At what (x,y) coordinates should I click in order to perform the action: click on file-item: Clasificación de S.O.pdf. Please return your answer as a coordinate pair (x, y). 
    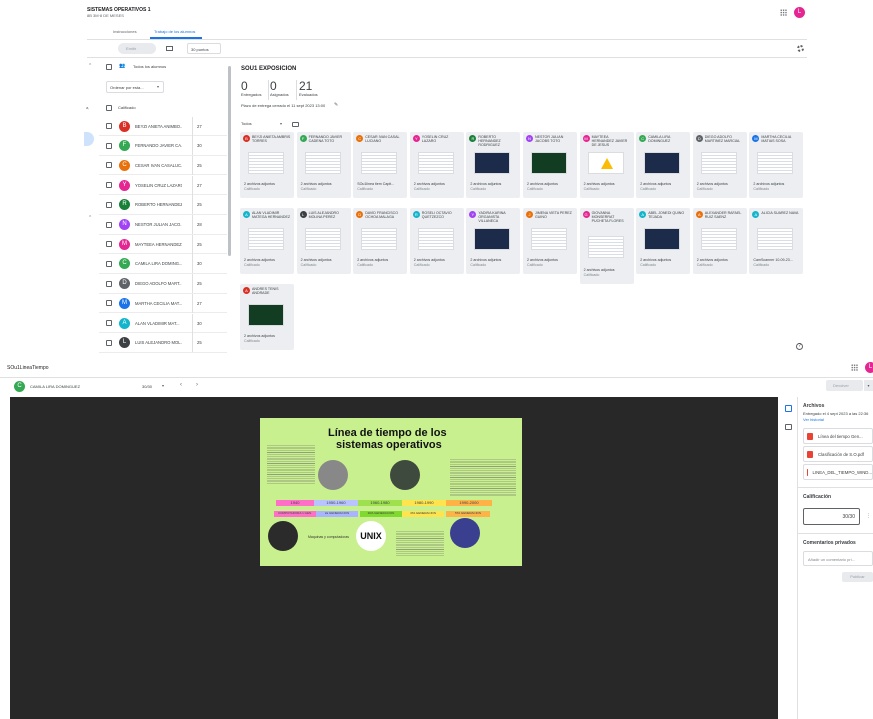
    Looking at the image, I should click on (838, 454).